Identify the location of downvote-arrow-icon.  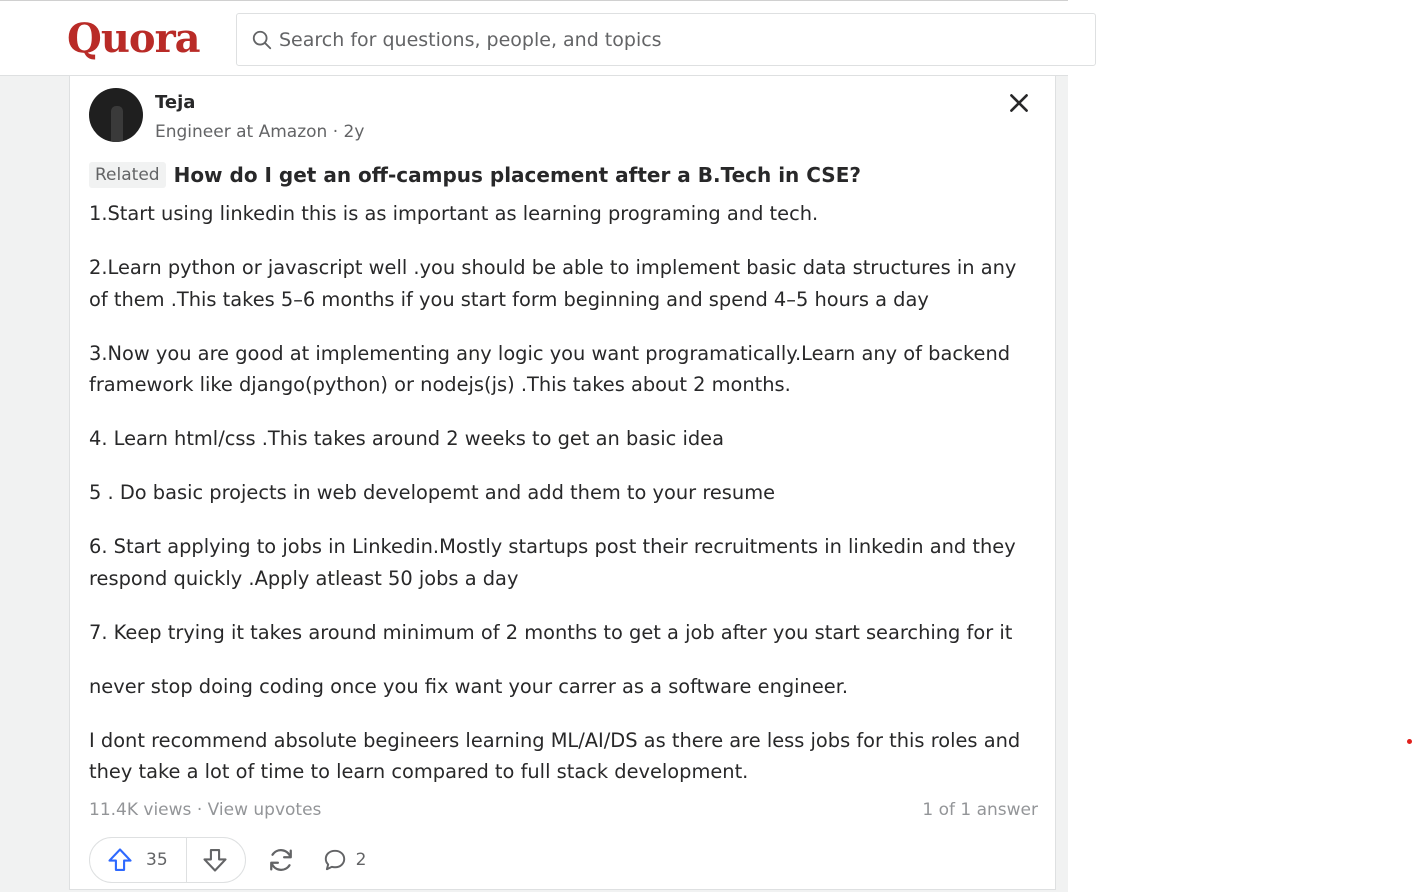
(215, 860).